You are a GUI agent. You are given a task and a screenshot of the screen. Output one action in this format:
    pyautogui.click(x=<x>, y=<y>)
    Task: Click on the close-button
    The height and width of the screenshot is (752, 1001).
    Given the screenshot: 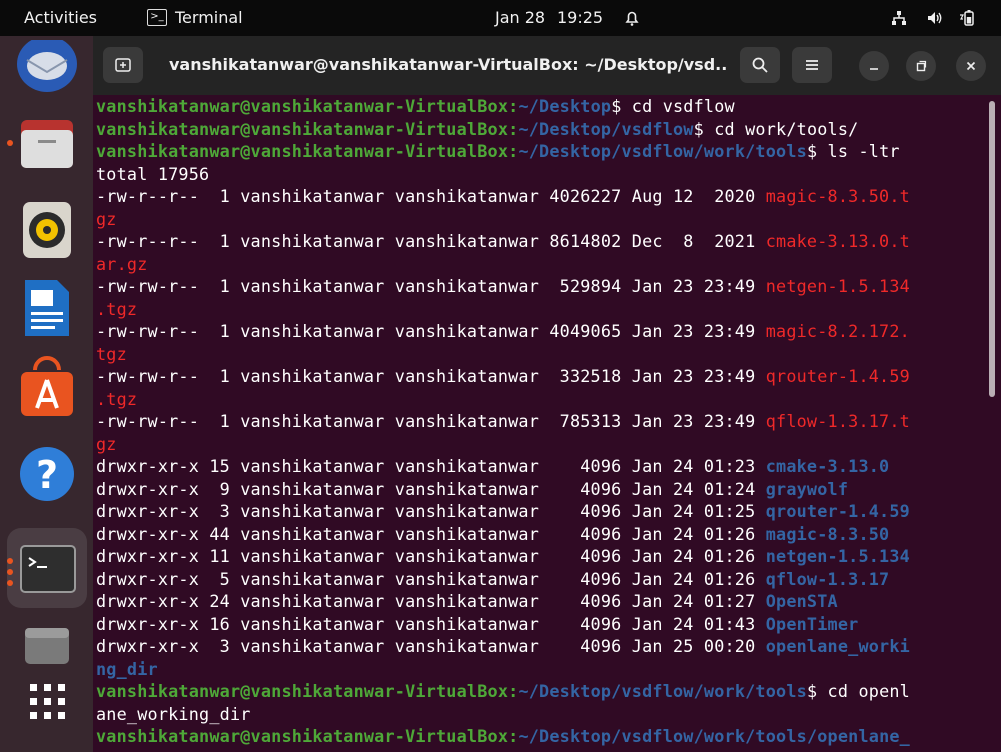 What is the action you would take?
    pyautogui.click(x=971, y=66)
    